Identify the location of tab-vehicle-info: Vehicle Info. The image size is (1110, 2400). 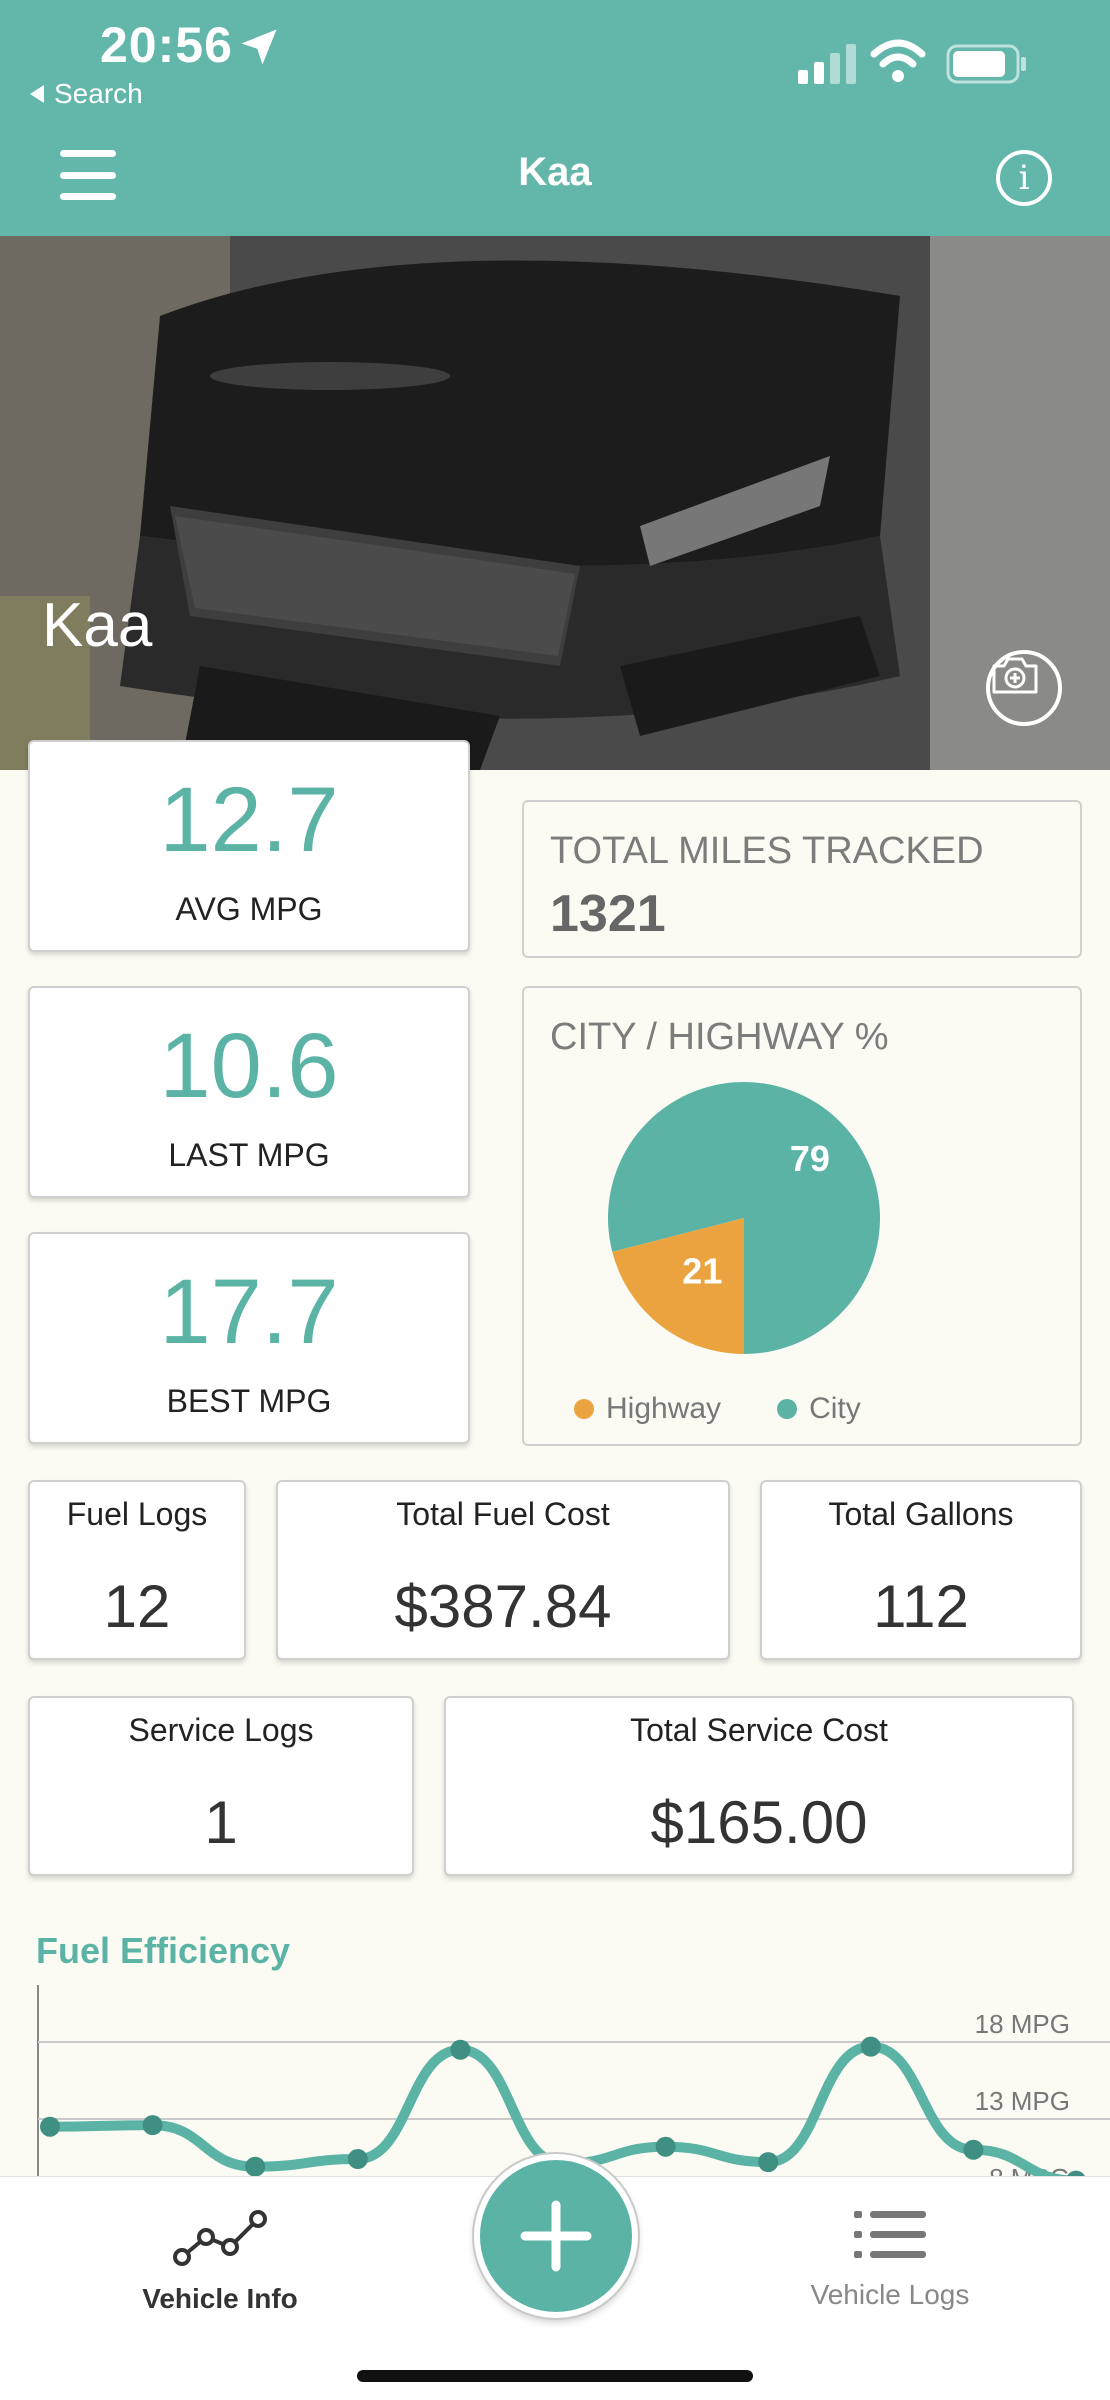
(220, 2261).